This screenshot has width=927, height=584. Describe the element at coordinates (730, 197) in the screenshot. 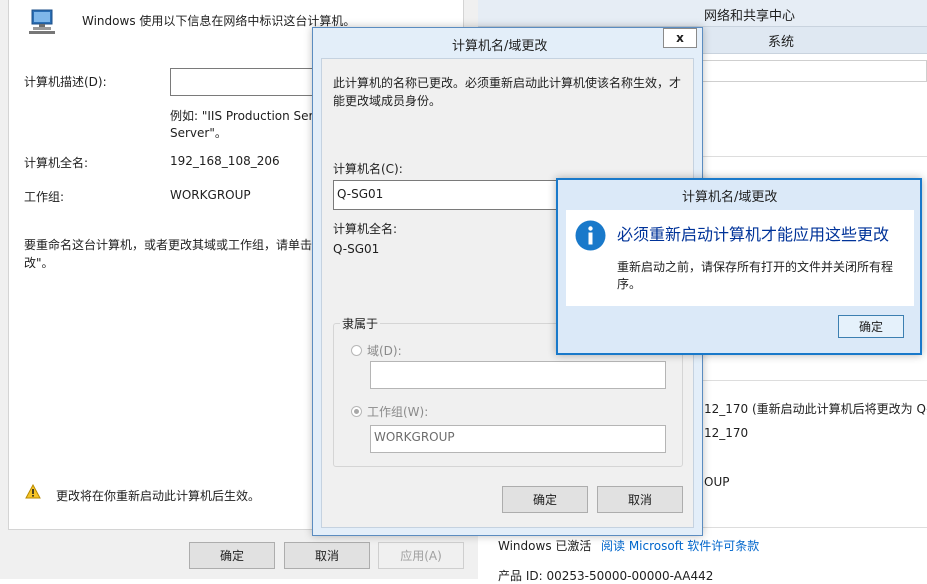

I see `restart-dialog-title: 计算机名/域更改` at that location.